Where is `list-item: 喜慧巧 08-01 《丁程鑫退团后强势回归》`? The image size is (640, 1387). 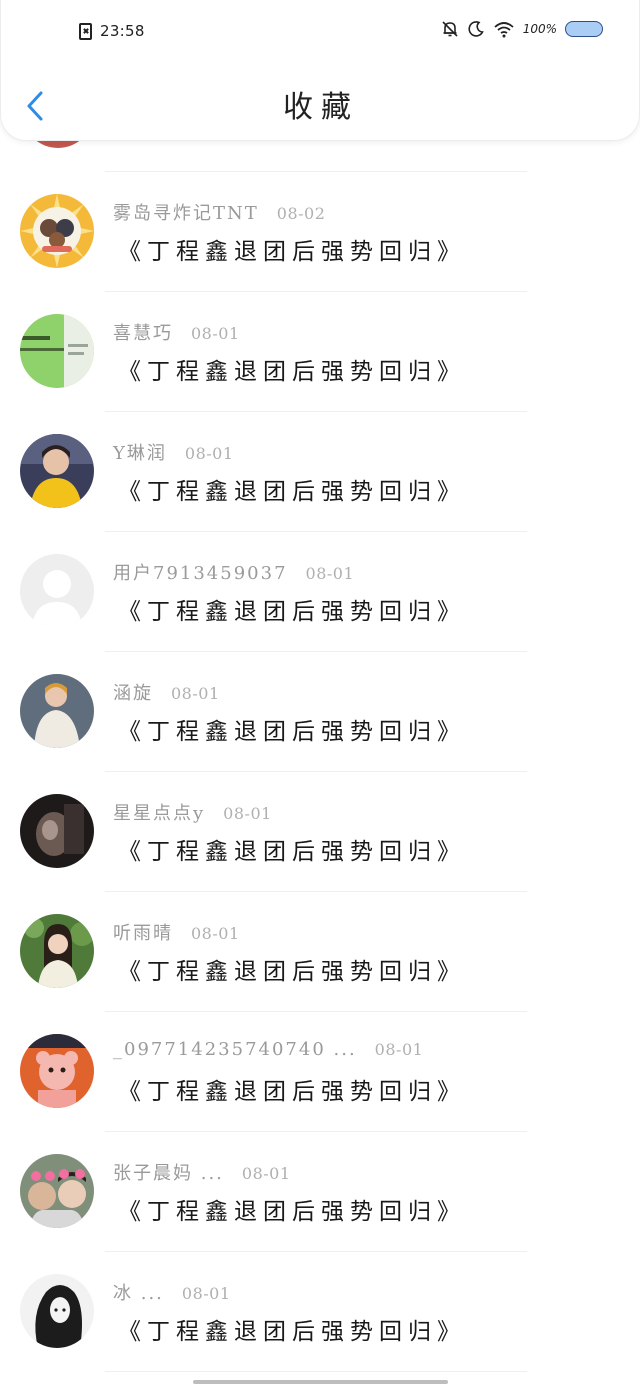 list-item: 喜慧巧 08-01 《丁程鑫退团后强势回归》 is located at coordinates (320, 352).